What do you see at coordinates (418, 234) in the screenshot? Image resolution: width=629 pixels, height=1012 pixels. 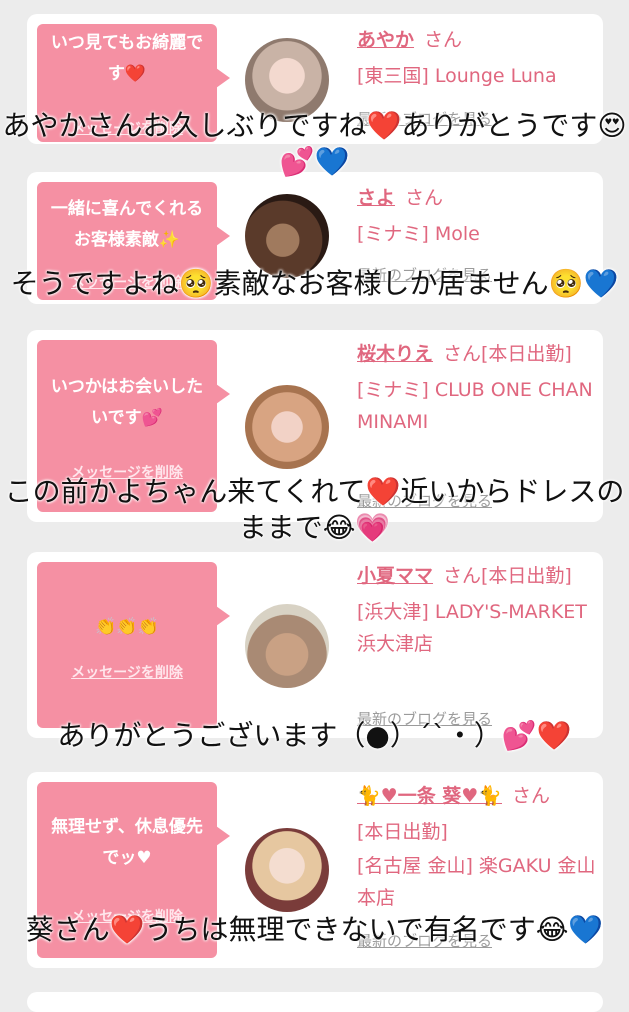 I see `shop-info: [ミナミ] Mole` at bounding box center [418, 234].